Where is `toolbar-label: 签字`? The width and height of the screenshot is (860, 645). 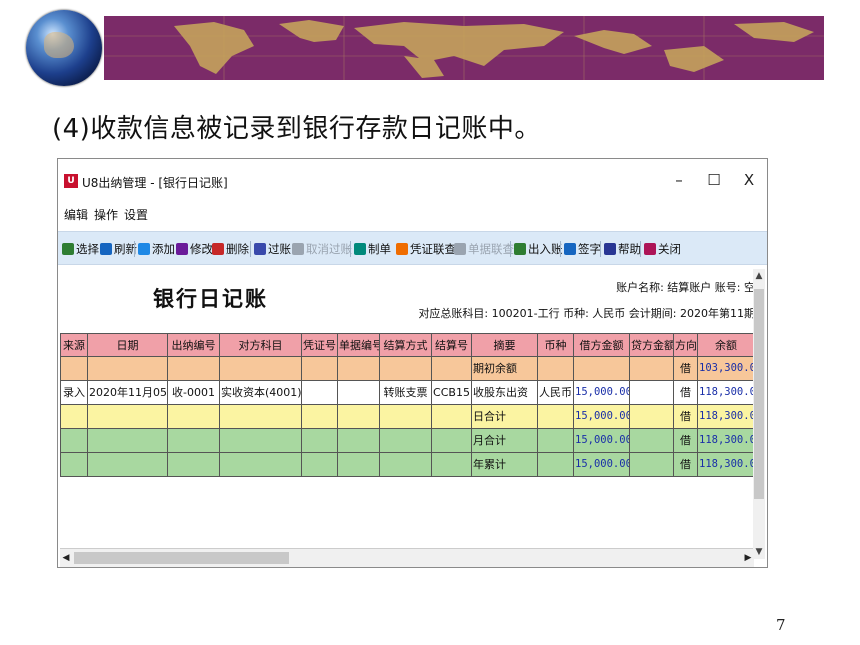 toolbar-label: 签字 is located at coordinates (589, 249).